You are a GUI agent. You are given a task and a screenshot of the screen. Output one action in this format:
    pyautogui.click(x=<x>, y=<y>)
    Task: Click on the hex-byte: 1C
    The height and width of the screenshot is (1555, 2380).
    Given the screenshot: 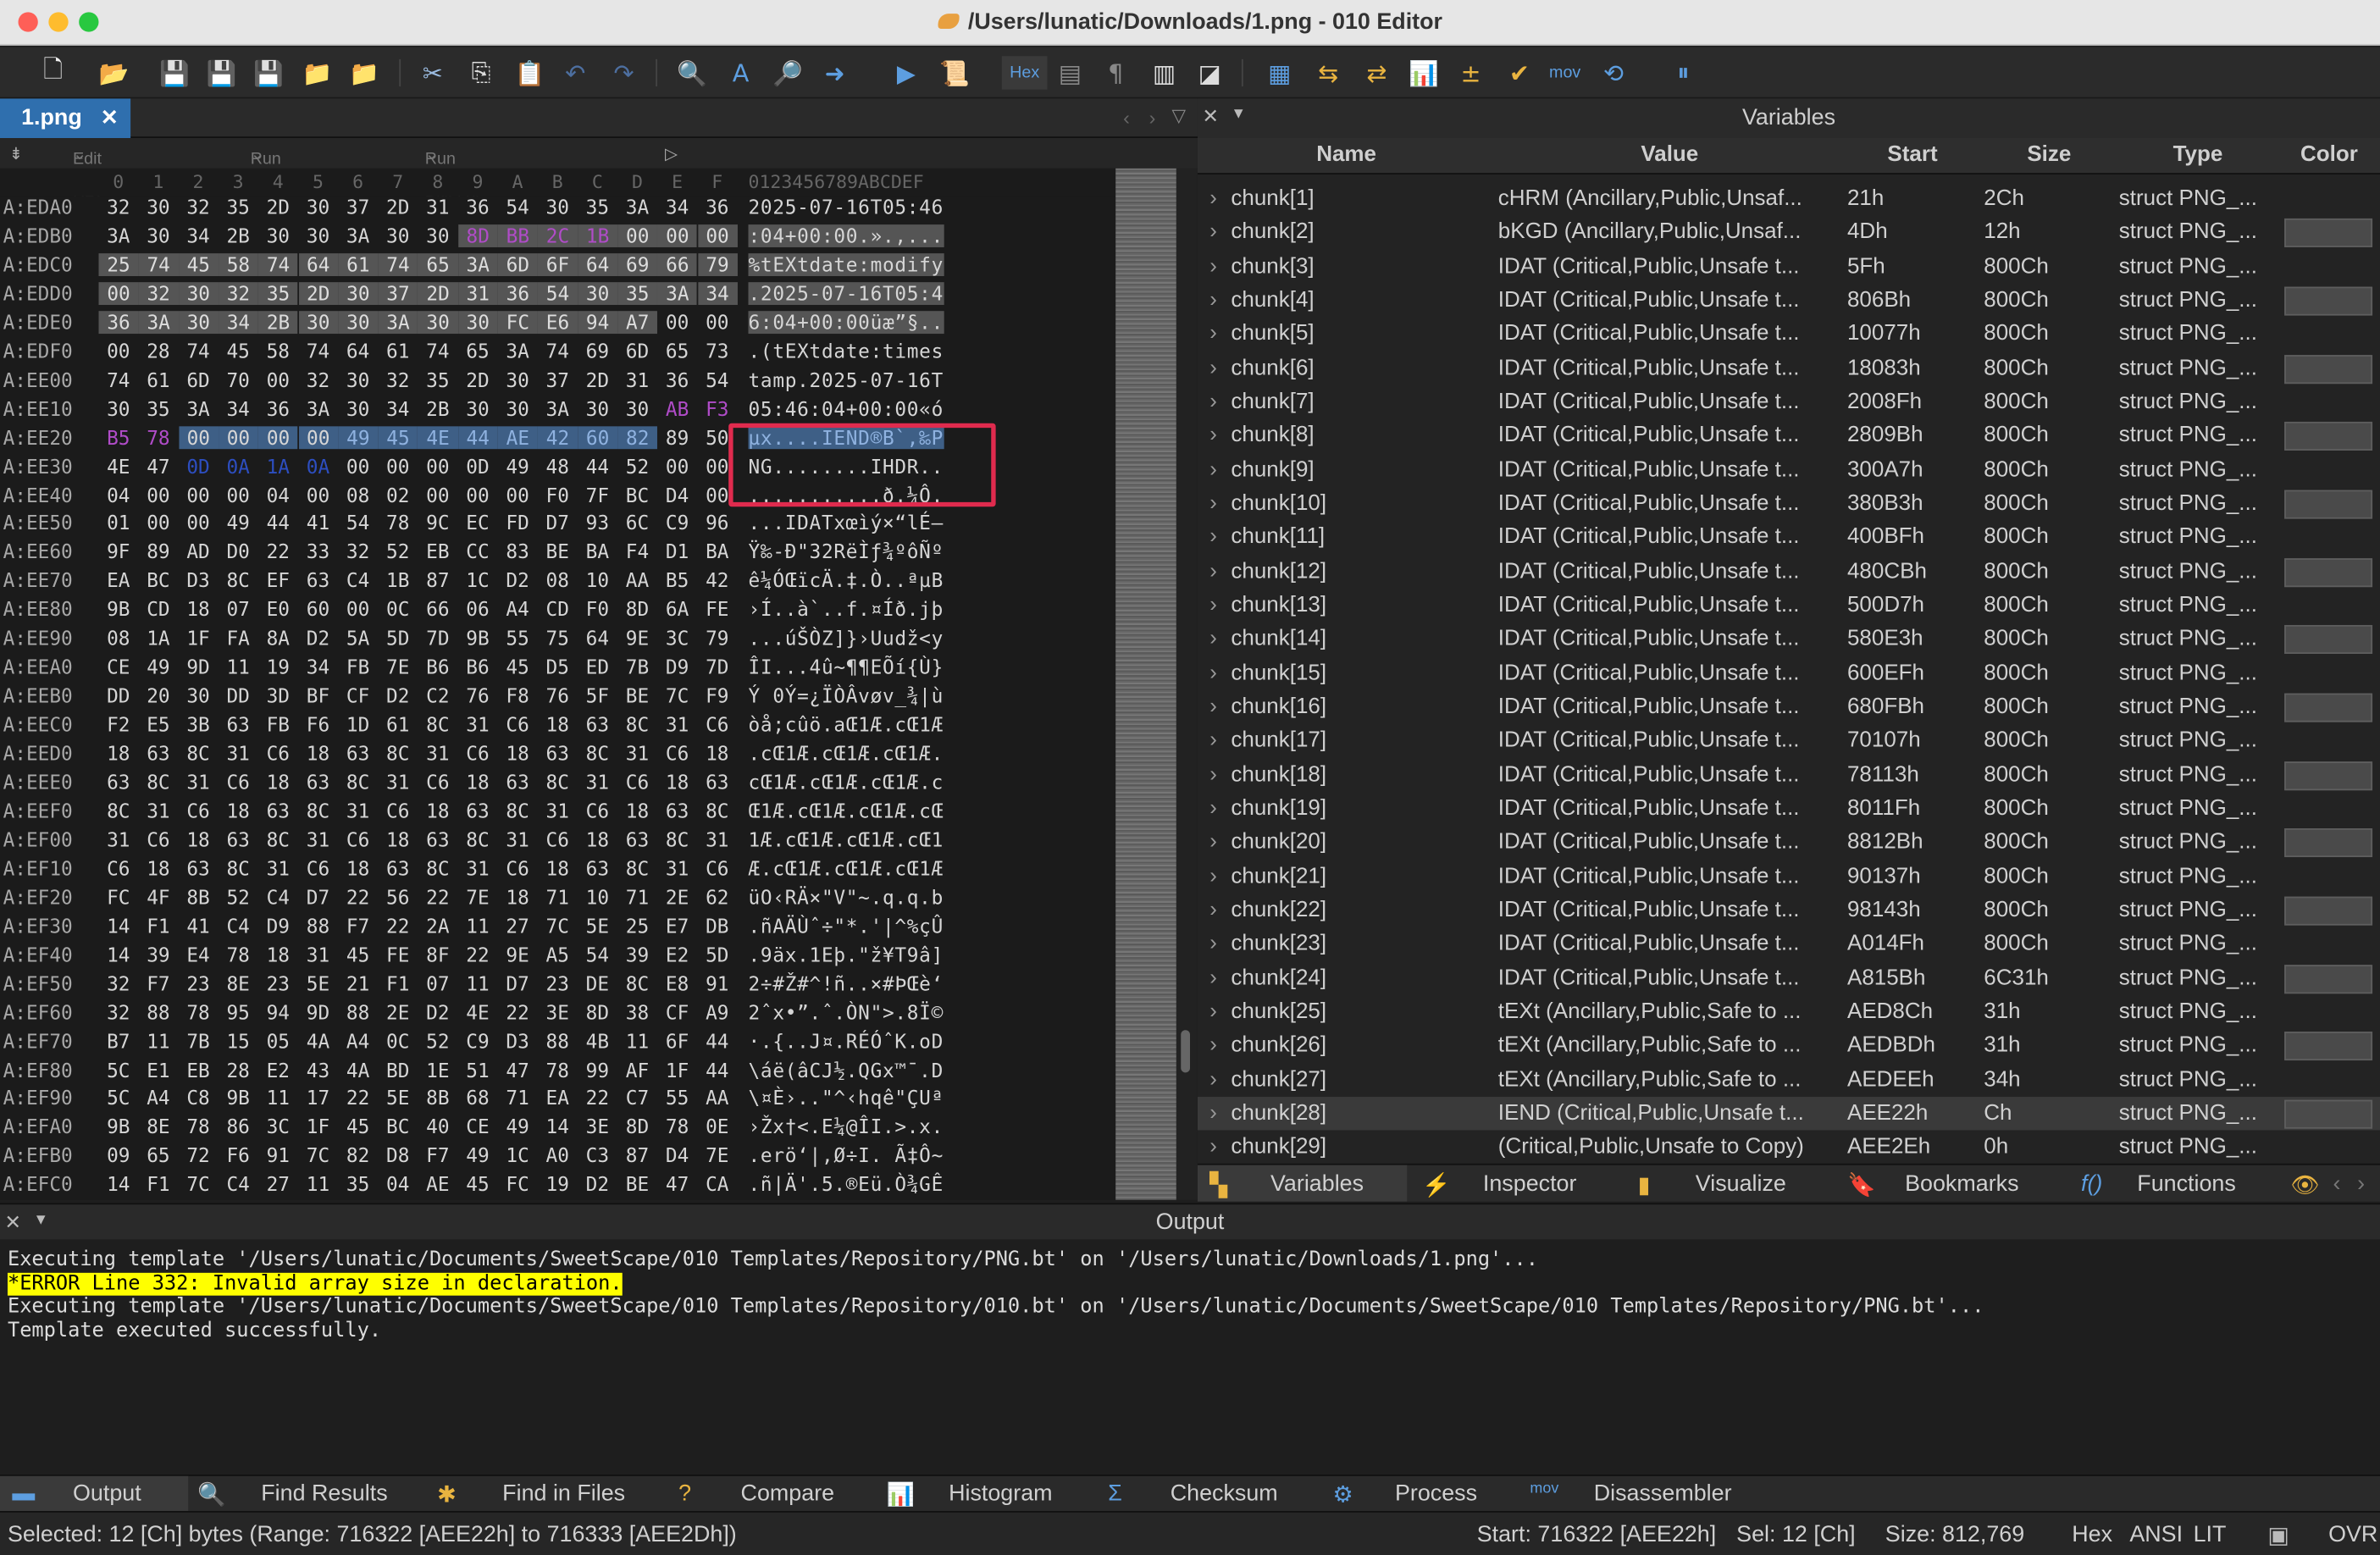 What is the action you would take?
    pyautogui.click(x=518, y=1155)
    